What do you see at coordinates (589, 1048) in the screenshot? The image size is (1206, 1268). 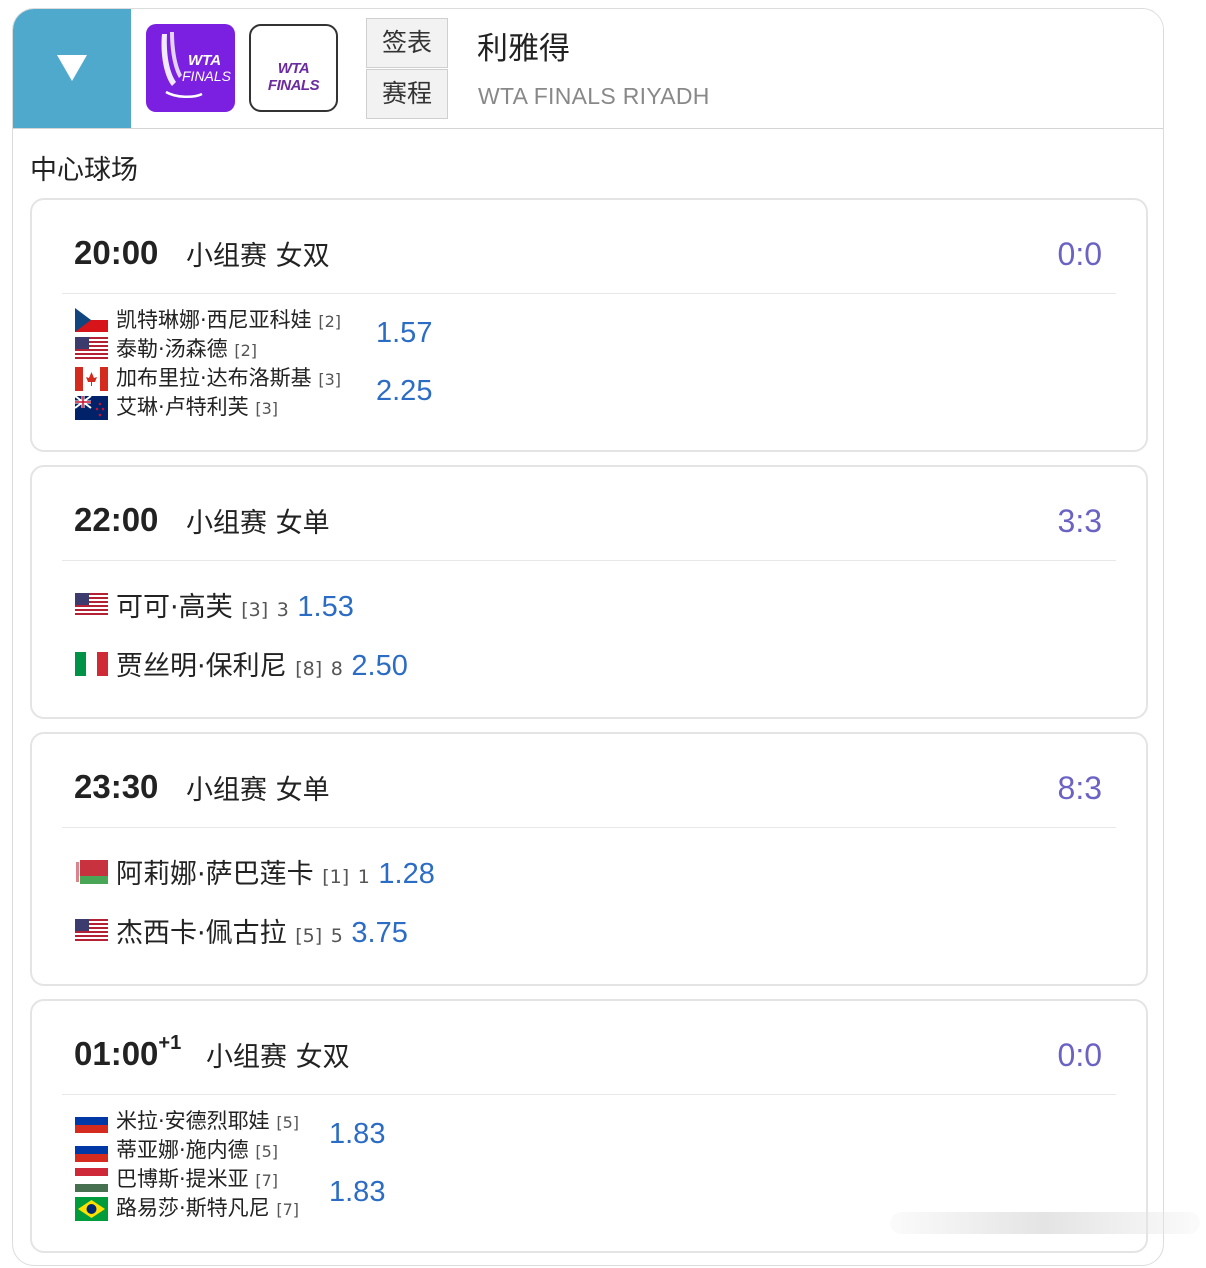 I see `match-header: 01:00+1 小组赛 女双 0:0` at bounding box center [589, 1048].